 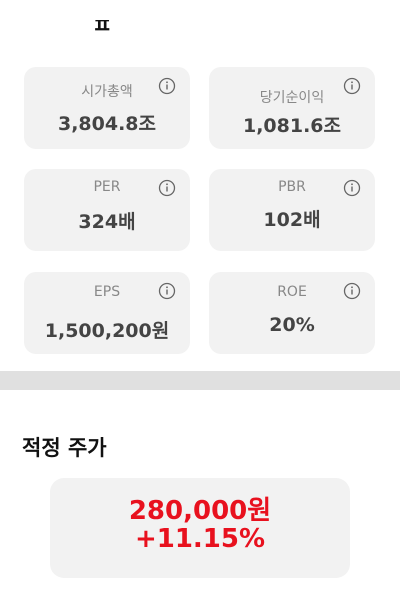 I want to click on metric-value: 324배, so click(x=107, y=222).